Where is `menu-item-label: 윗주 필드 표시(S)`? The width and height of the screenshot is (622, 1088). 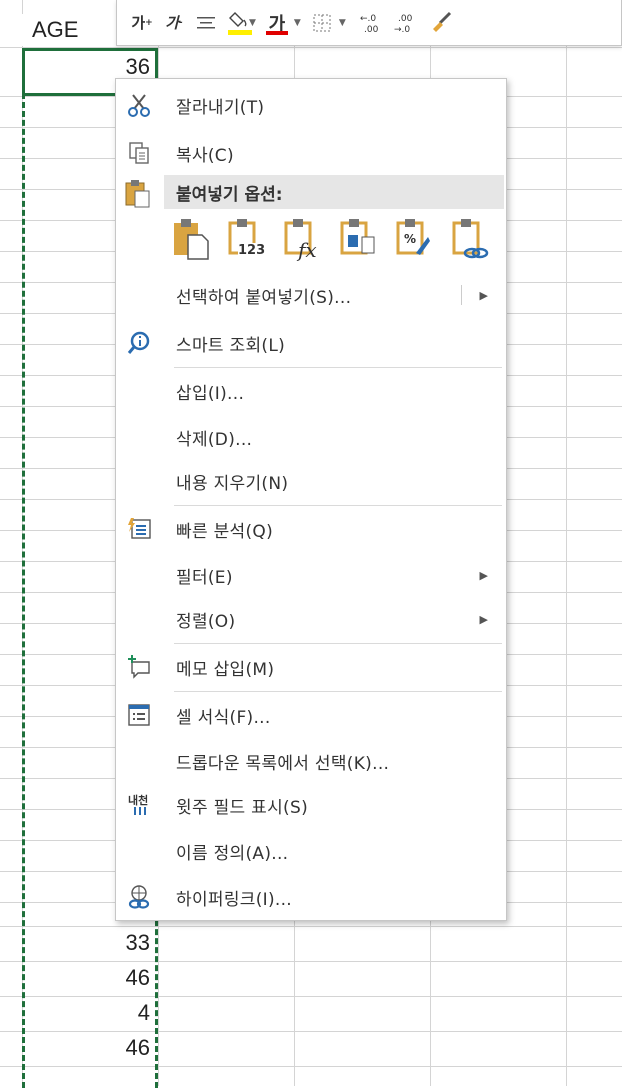 menu-item-label: 윗주 필드 표시(S) is located at coordinates (242, 807).